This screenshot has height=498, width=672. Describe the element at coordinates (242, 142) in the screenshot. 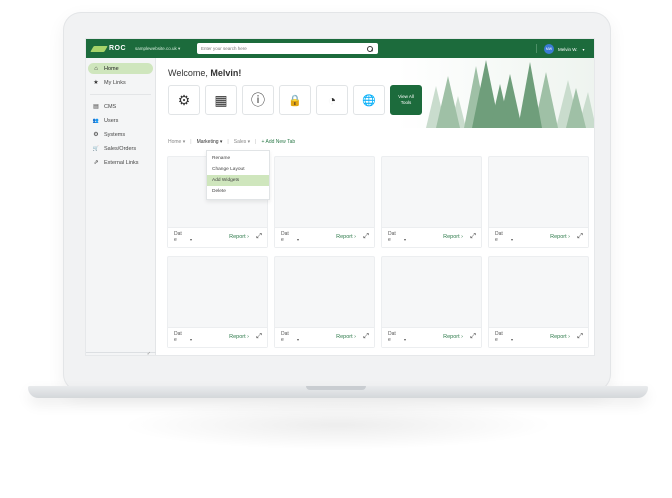

I see `tab-sales: Sales ▾` at that location.